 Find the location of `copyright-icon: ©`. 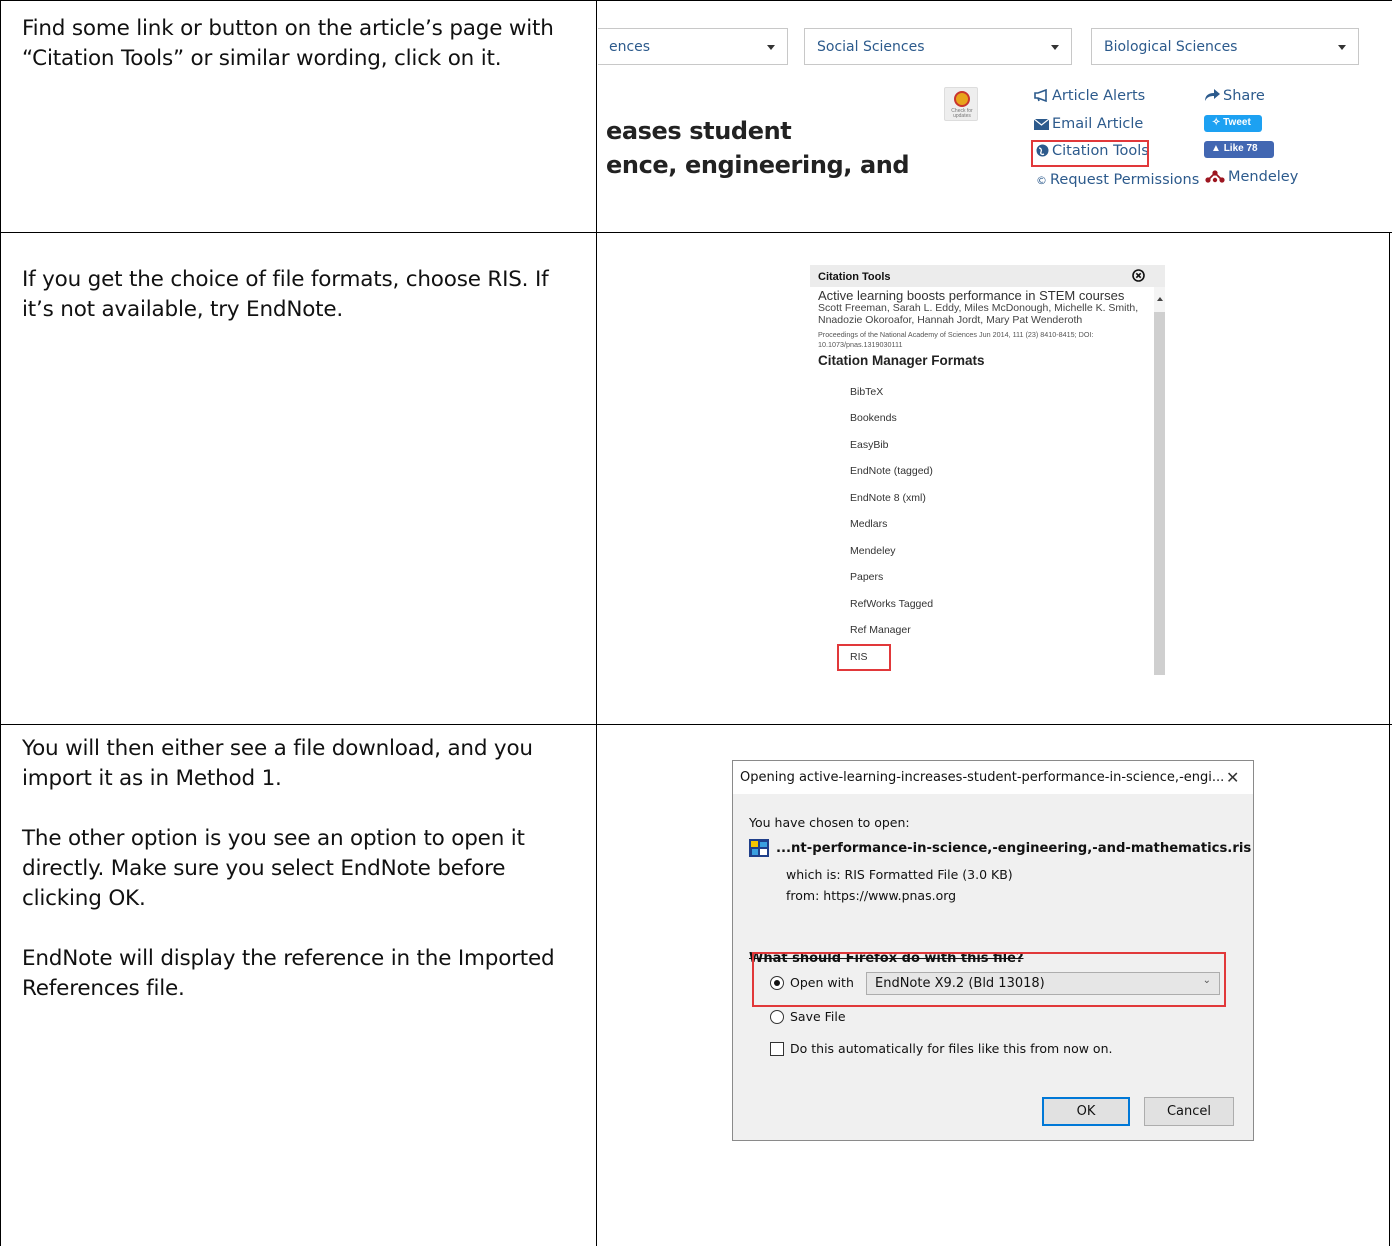

copyright-icon: © is located at coordinates (1041, 180).